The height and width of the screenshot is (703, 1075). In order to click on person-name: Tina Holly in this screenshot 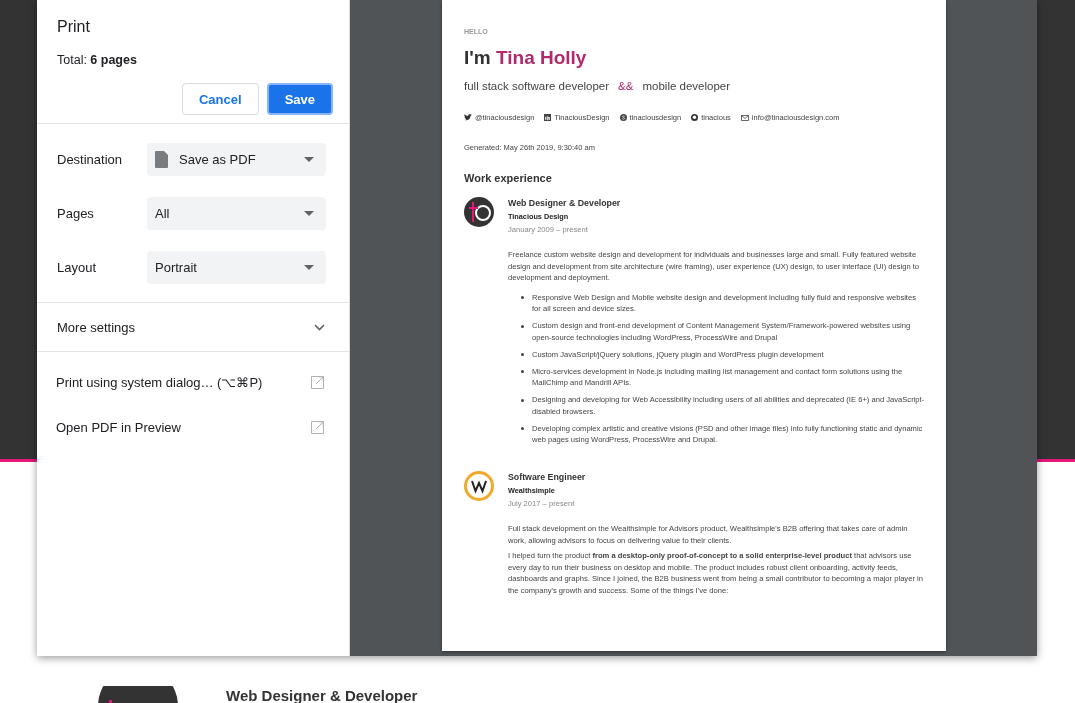, I will do `click(541, 57)`.